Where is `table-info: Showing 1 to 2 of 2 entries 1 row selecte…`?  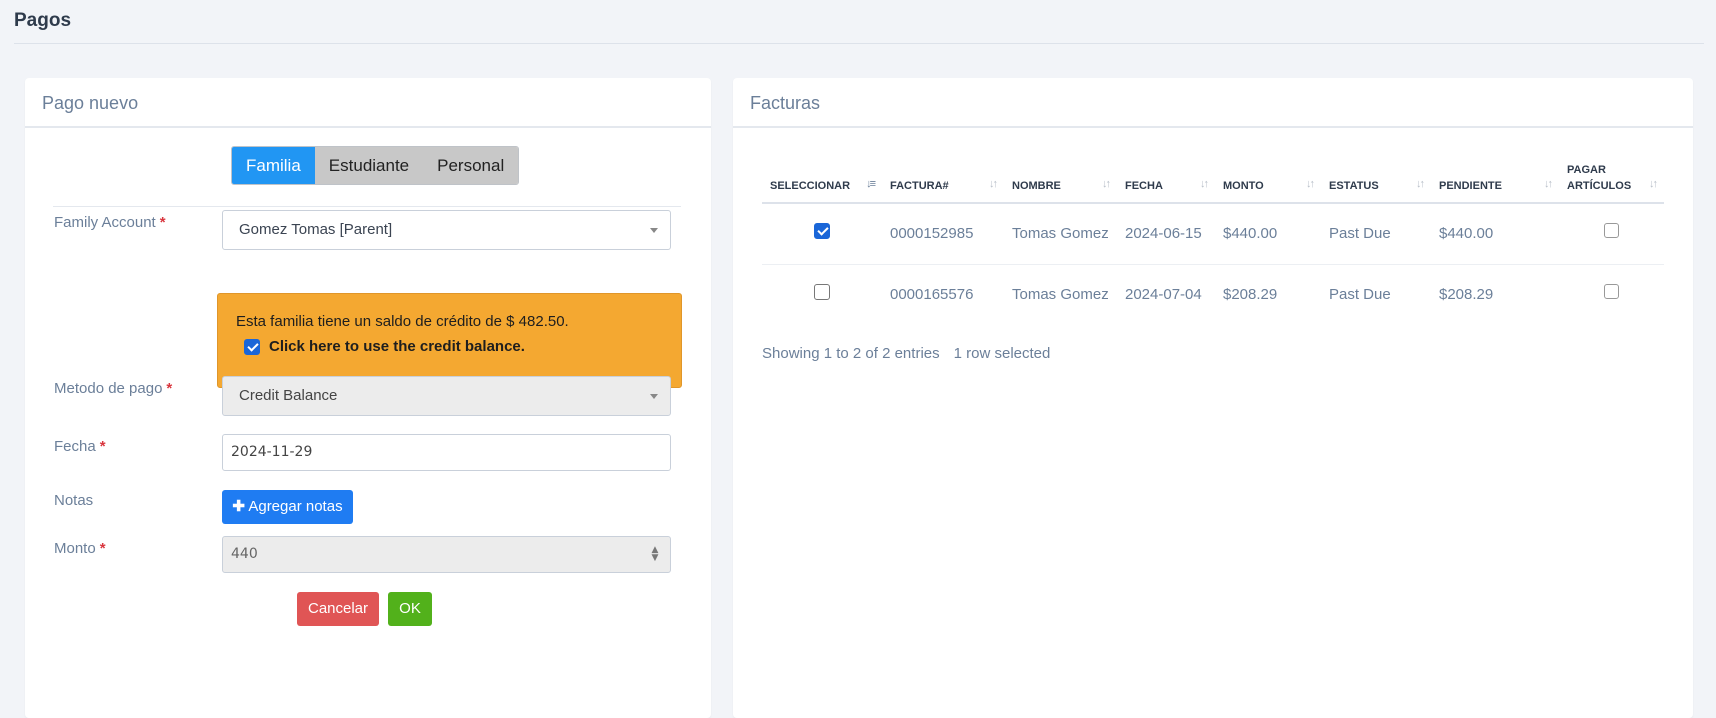
table-info: Showing 1 to 2 of 2 entries 1 row selecte… is located at coordinates (906, 353).